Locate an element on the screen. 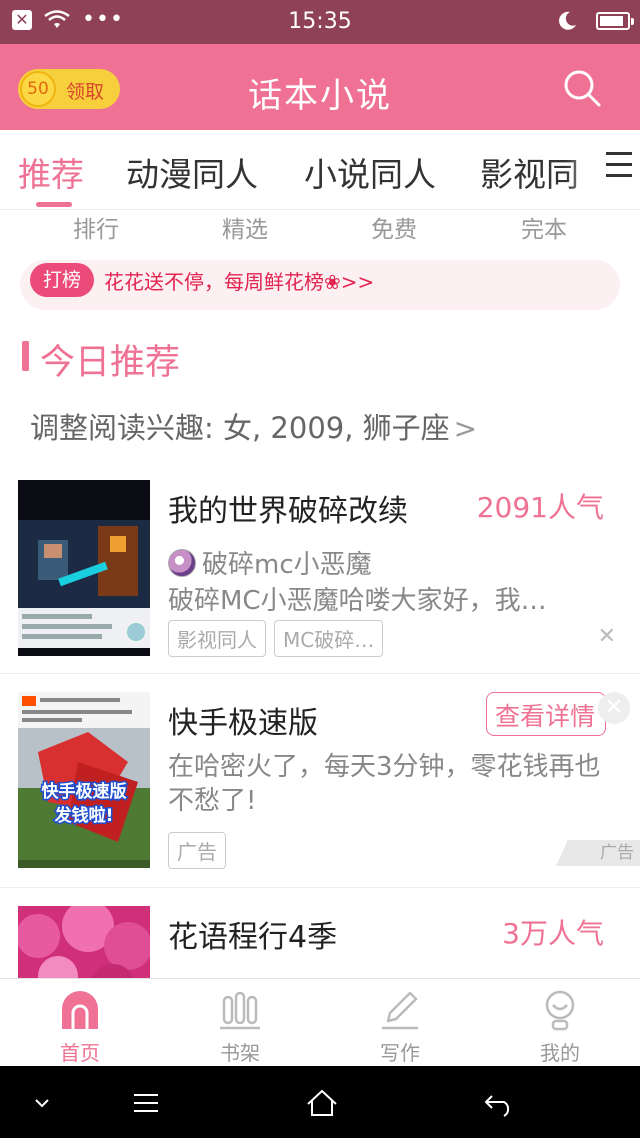 The width and height of the screenshot is (640, 1138). tag: 影视同人 is located at coordinates (217, 638).